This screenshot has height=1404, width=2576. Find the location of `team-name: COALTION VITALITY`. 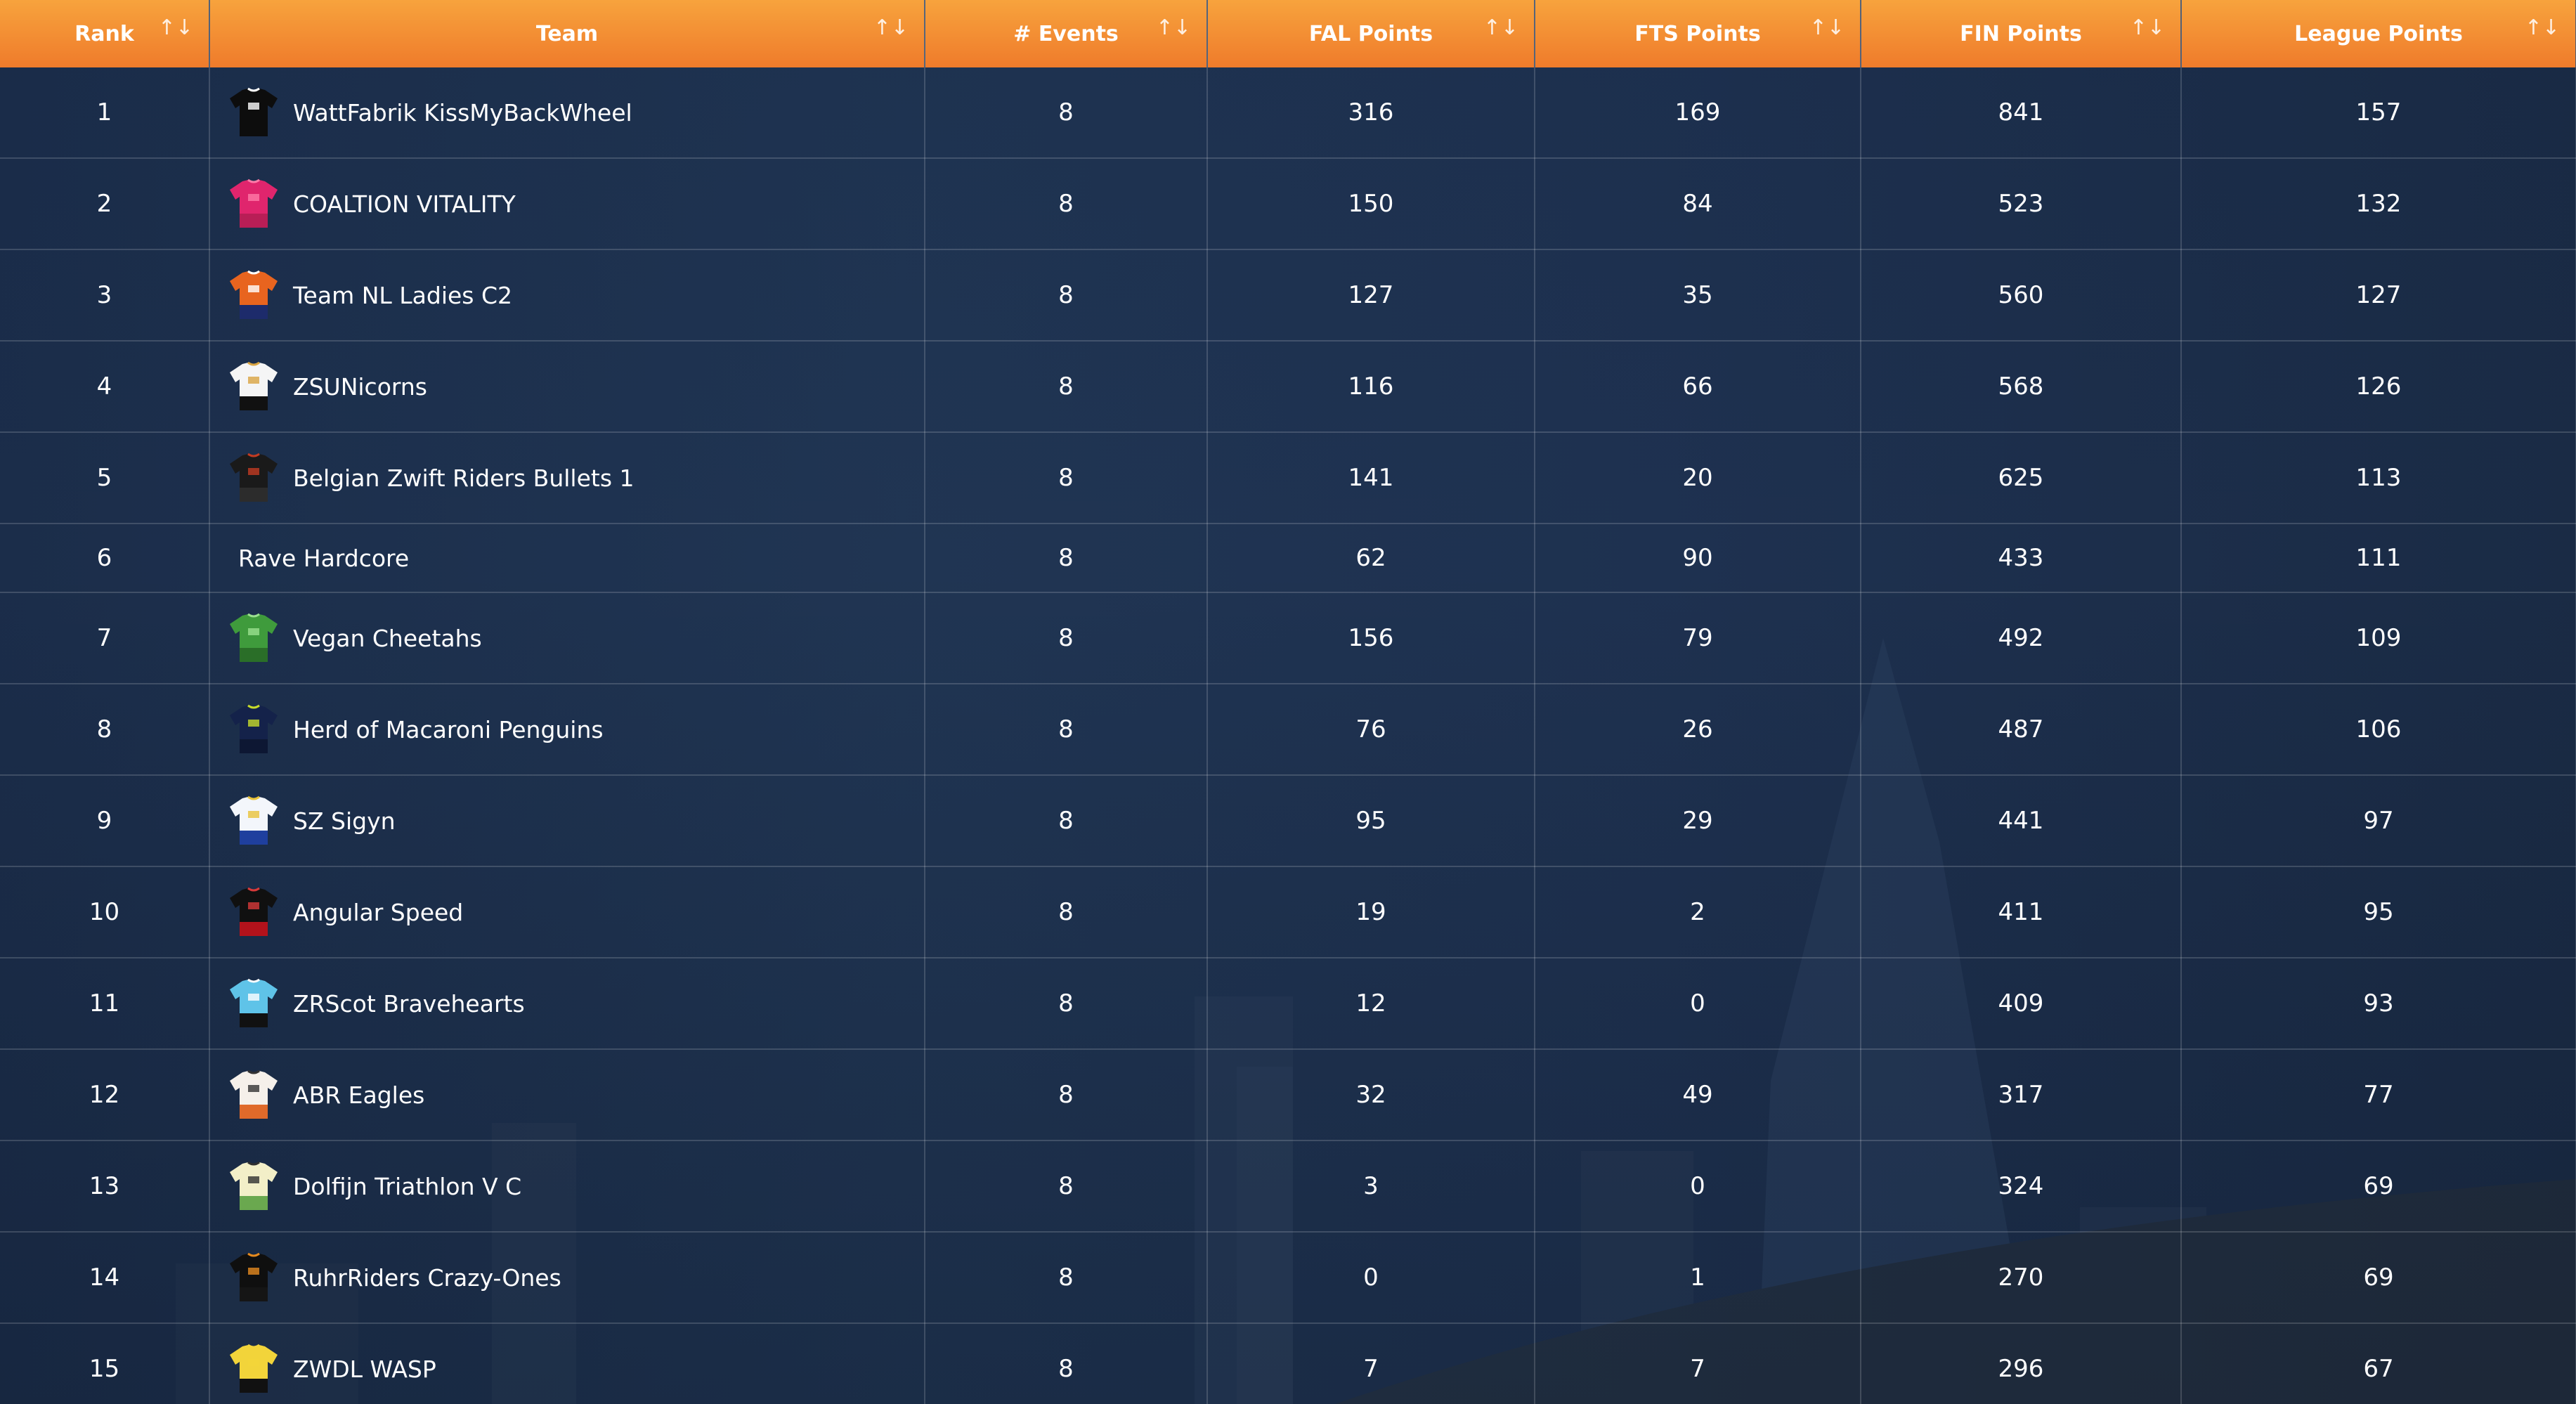

team-name: COALTION VITALITY is located at coordinates (404, 204).